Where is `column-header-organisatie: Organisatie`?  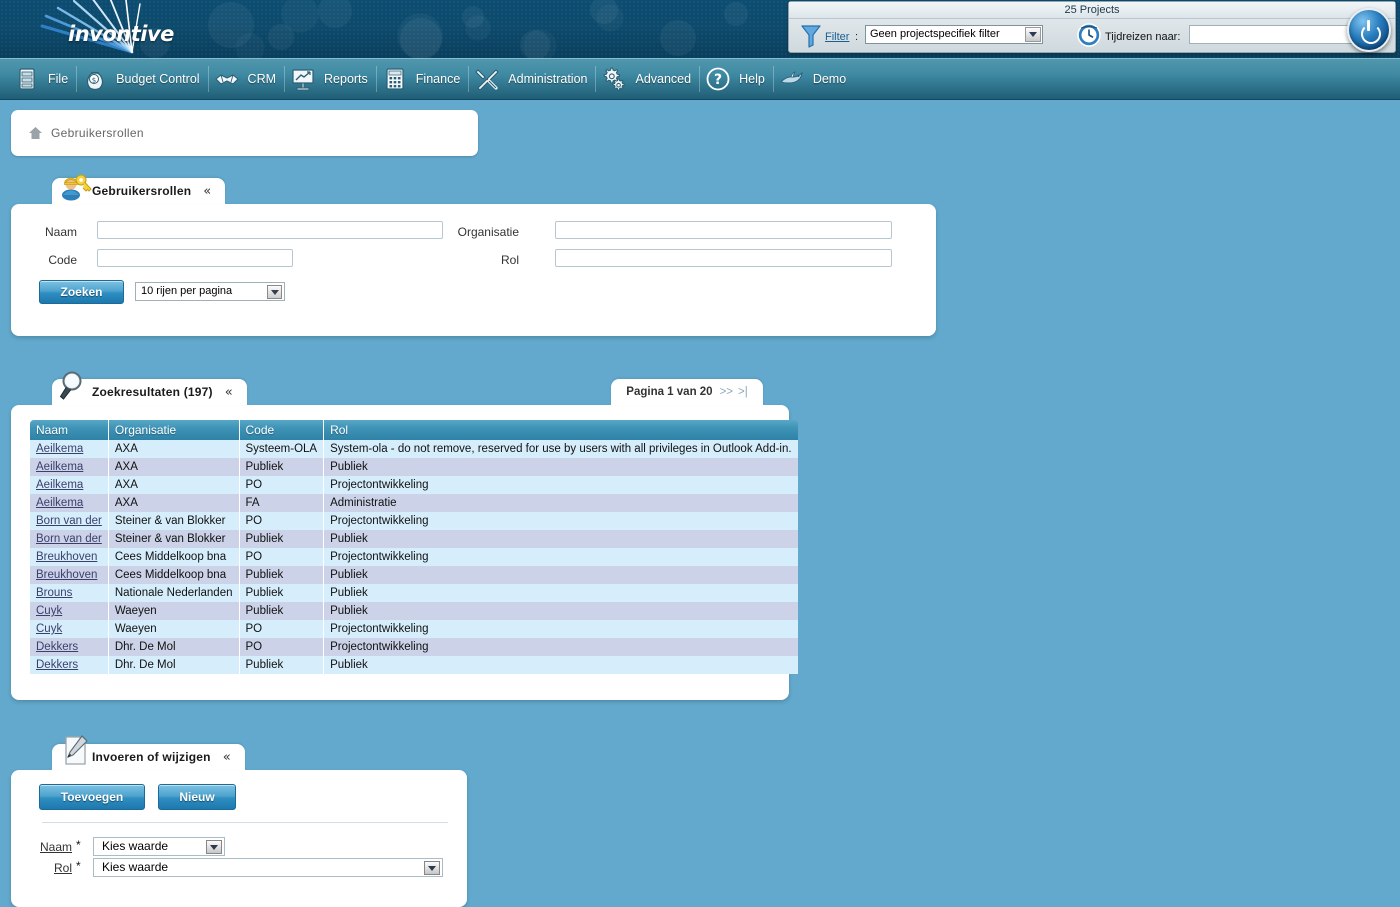 column-header-organisatie: Organisatie is located at coordinates (174, 430).